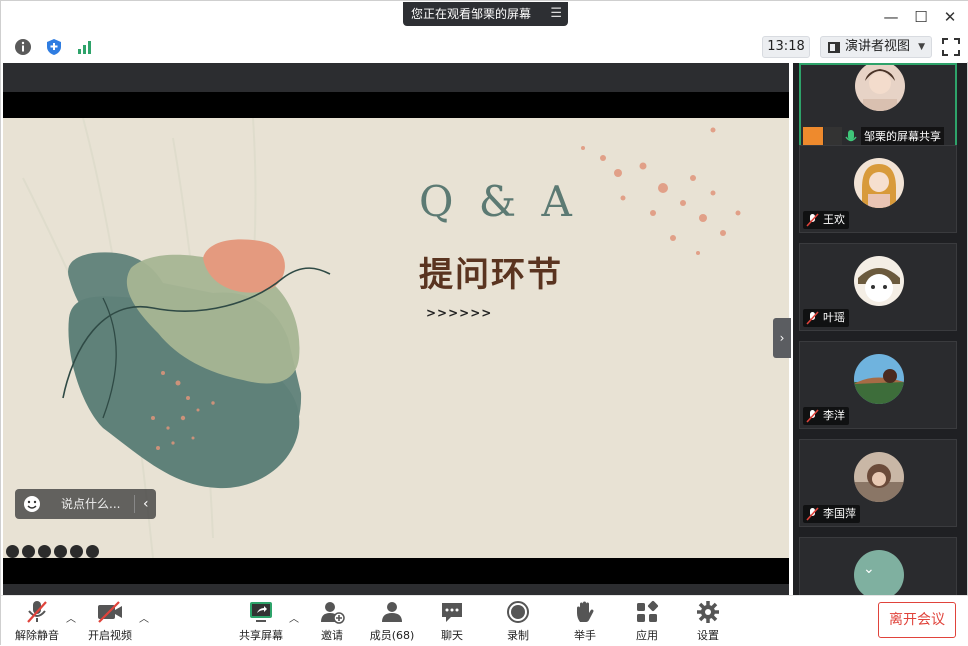 Image resolution: width=968 pixels, height=646 pixels. I want to click on fullscreen-icon, so click(951, 47).